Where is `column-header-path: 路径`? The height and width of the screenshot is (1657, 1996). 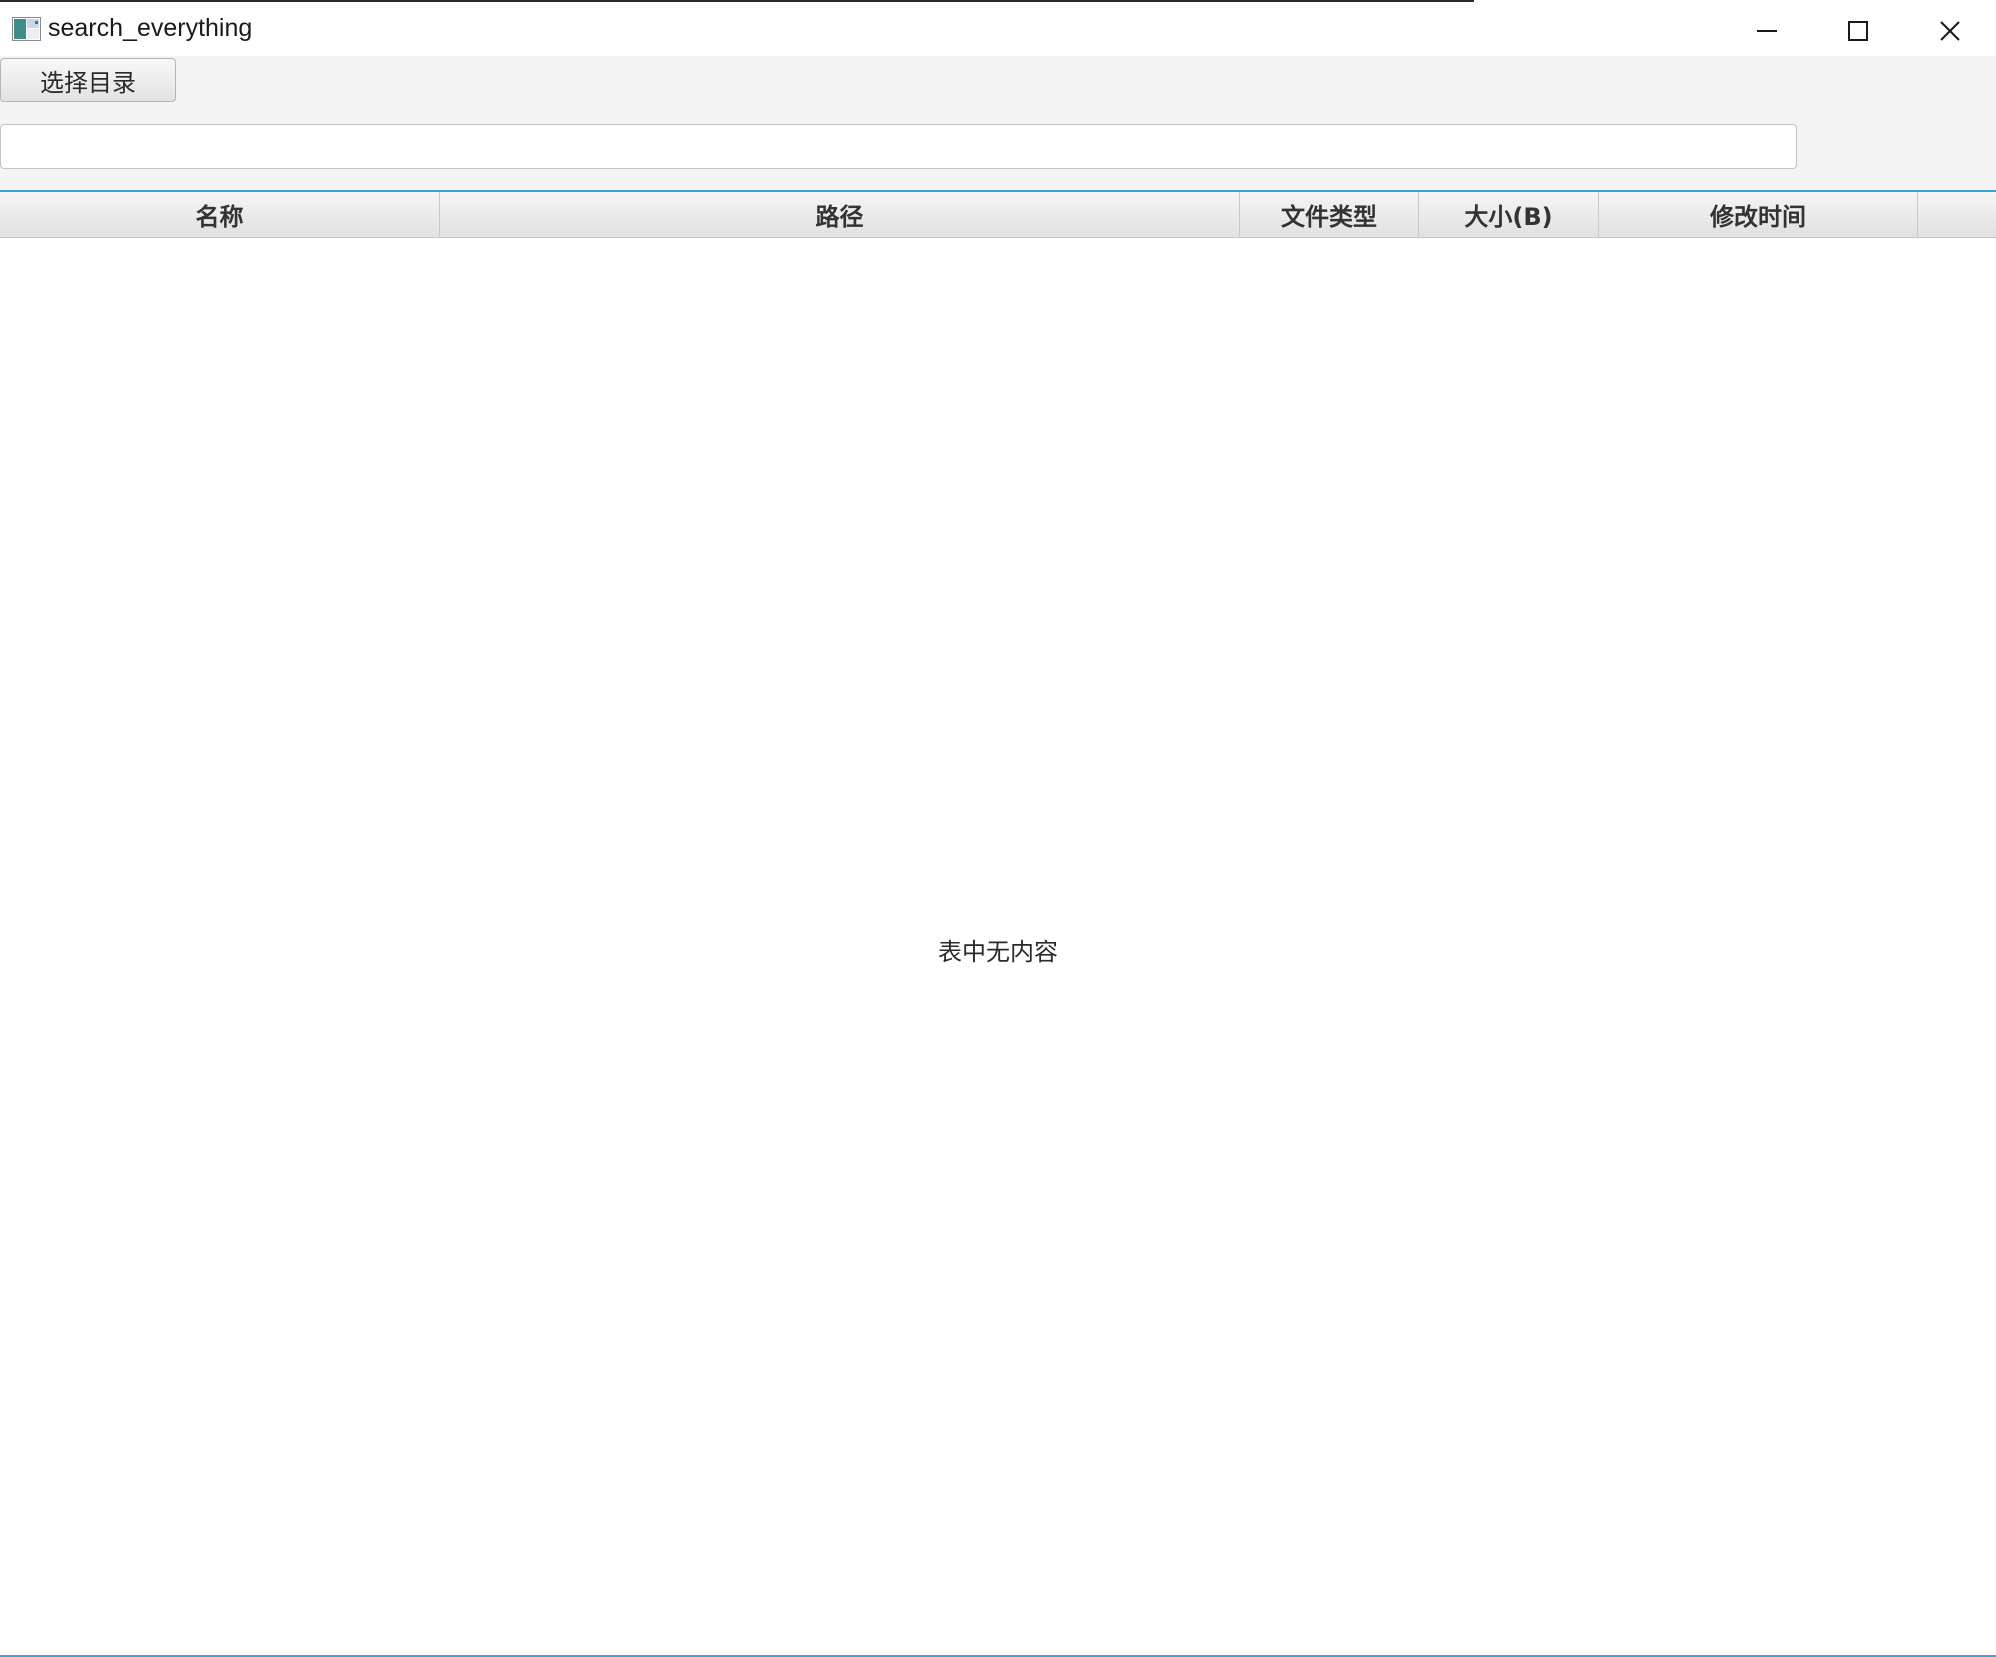
column-header-path: 路径 is located at coordinates (840, 214).